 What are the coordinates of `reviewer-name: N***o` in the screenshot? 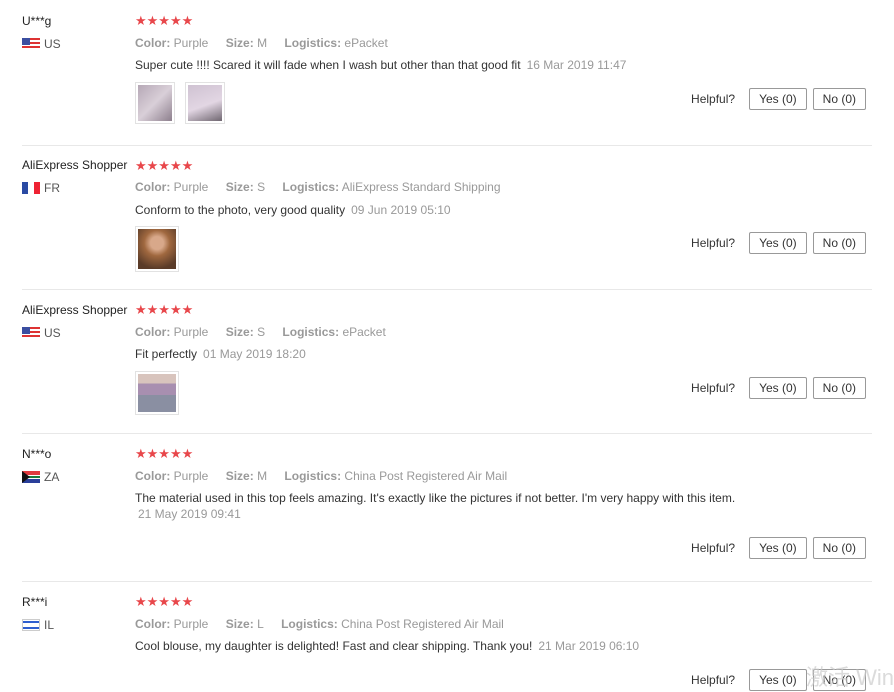 It's located at (37, 454).